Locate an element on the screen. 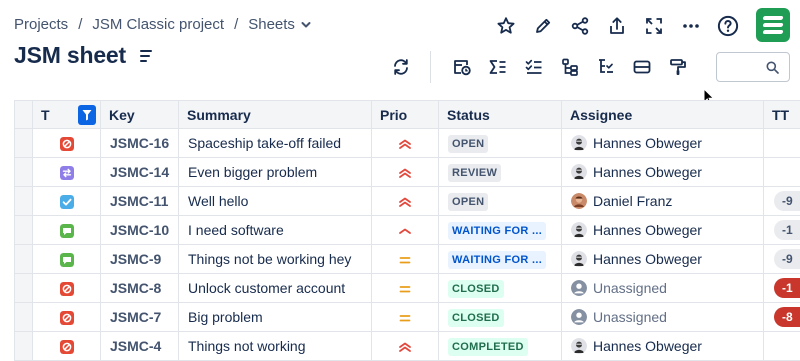 The width and height of the screenshot is (800, 361). issue-key: JSMC-7 is located at coordinates (139, 317).